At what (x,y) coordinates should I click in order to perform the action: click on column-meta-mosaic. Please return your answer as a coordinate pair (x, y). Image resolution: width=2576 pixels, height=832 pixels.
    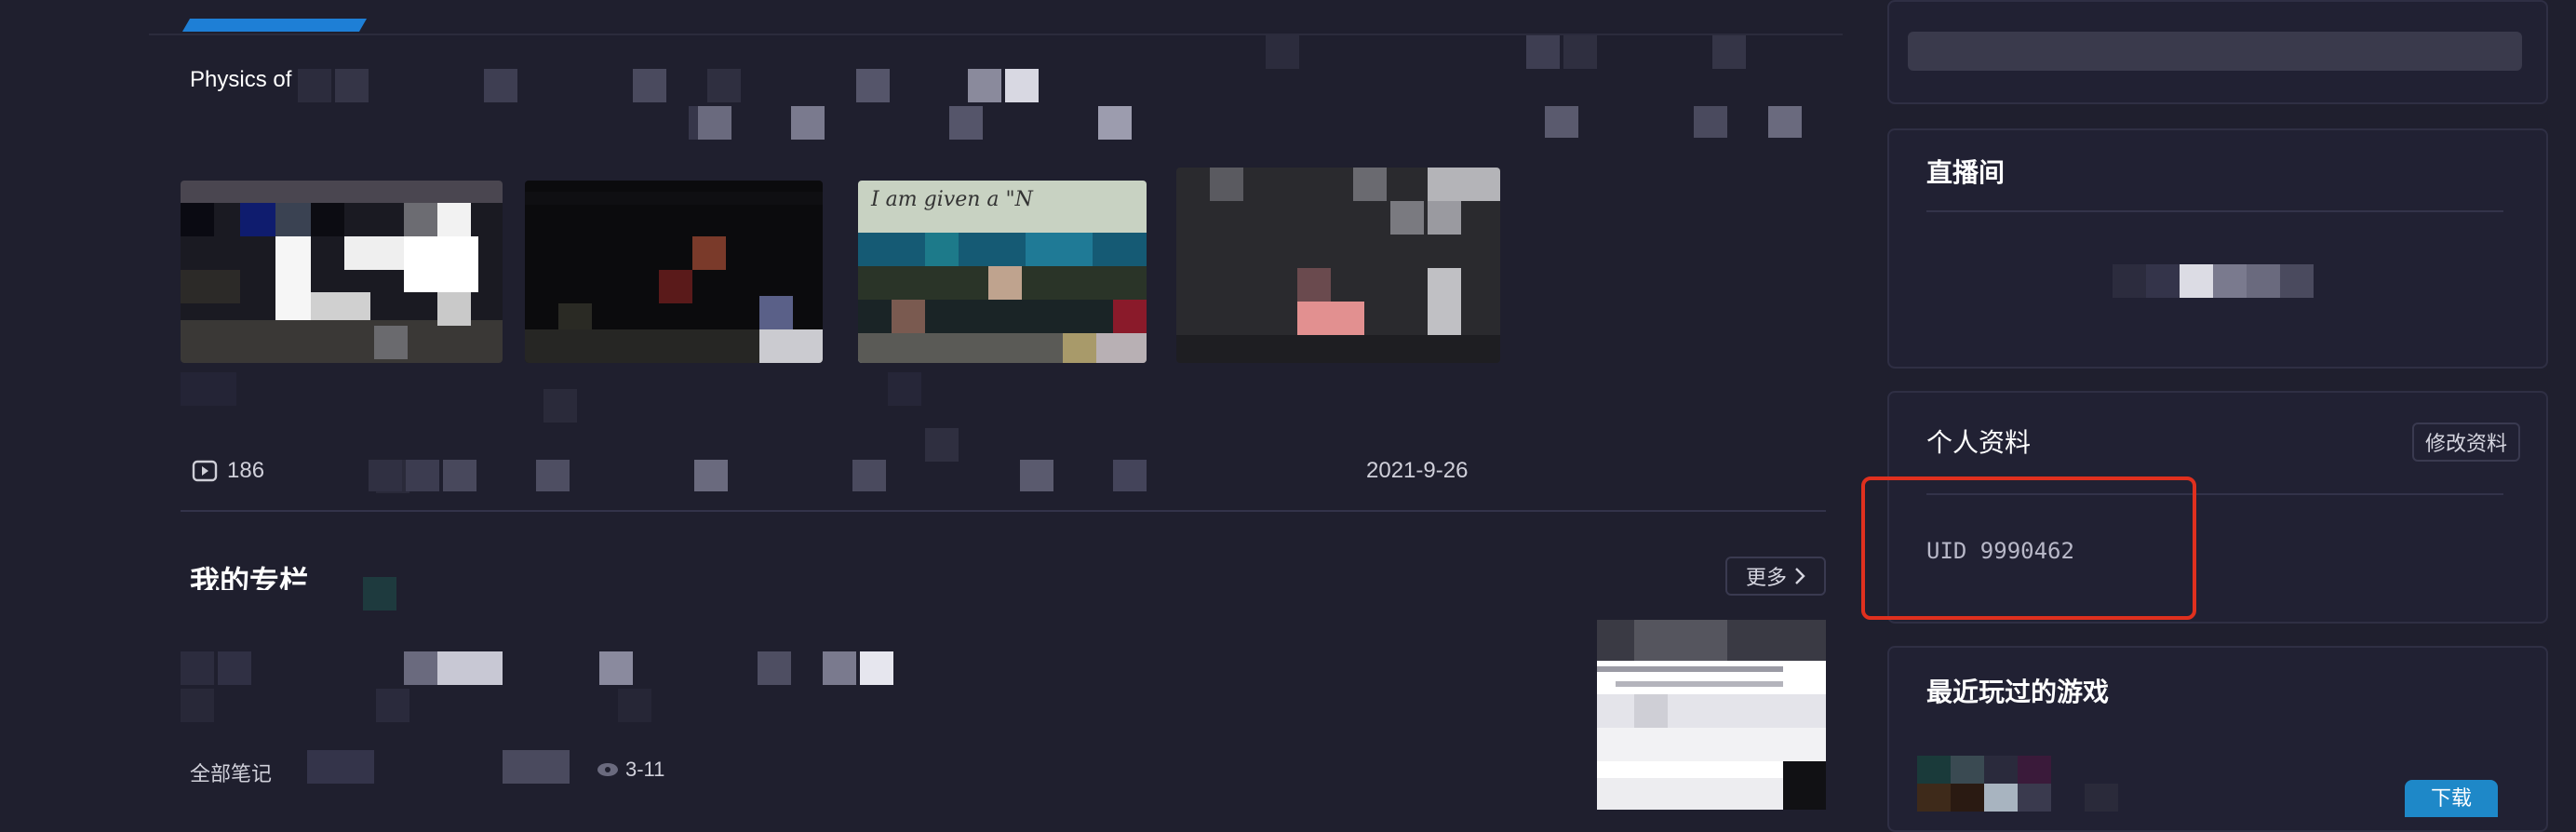
    Looking at the image, I should click on (474, 768).